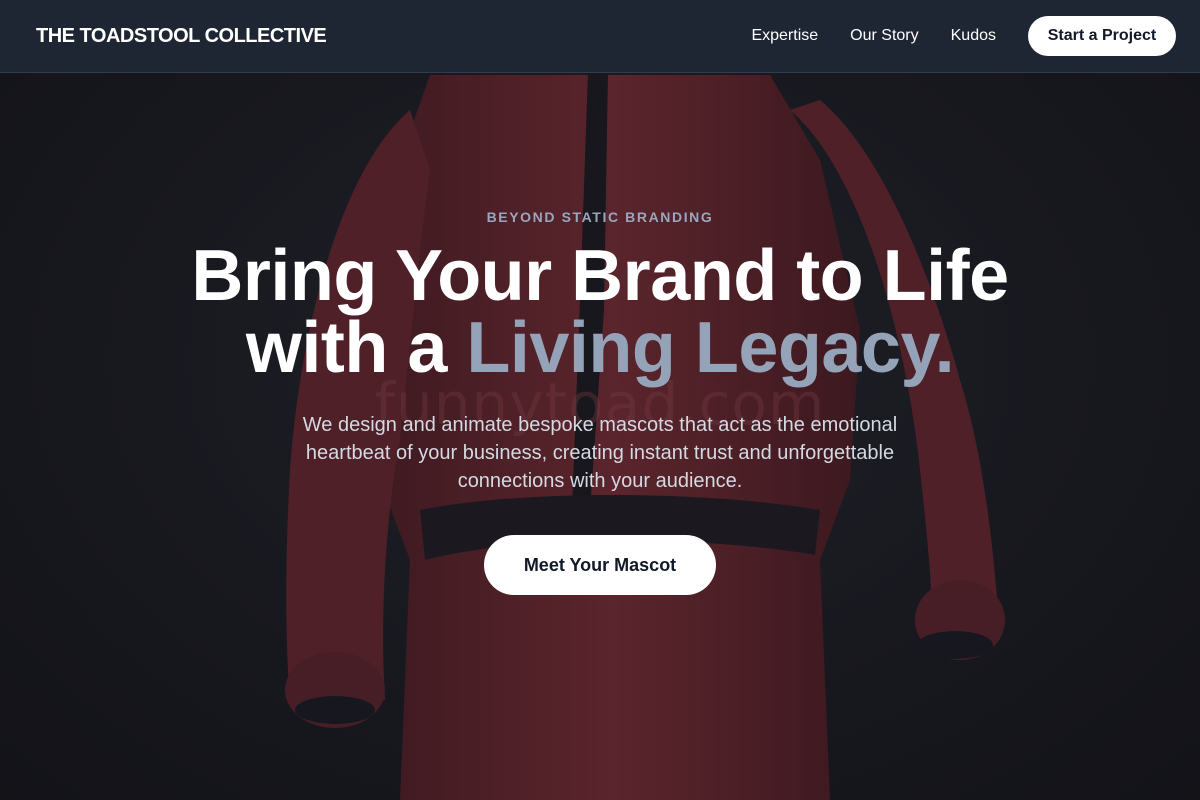 This screenshot has height=800, width=1200. Describe the element at coordinates (600, 565) in the screenshot. I see `meet-your-mascot-button: Meet Your Mascot` at that location.